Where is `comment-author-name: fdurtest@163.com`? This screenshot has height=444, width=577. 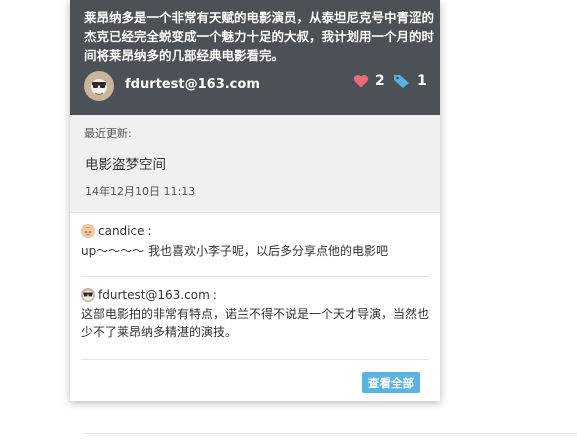 comment-author-name: fdurtest@163.com is located at coordinates (154, 295).